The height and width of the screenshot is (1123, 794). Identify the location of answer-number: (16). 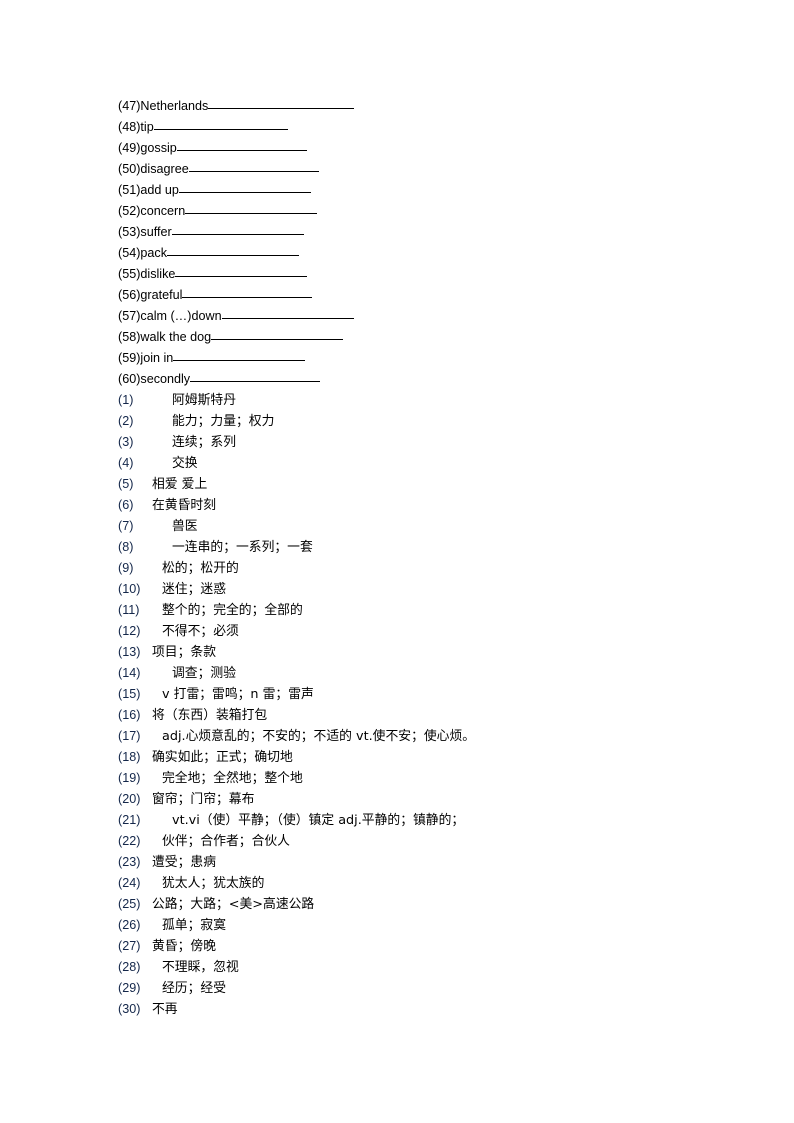
(129, 715).